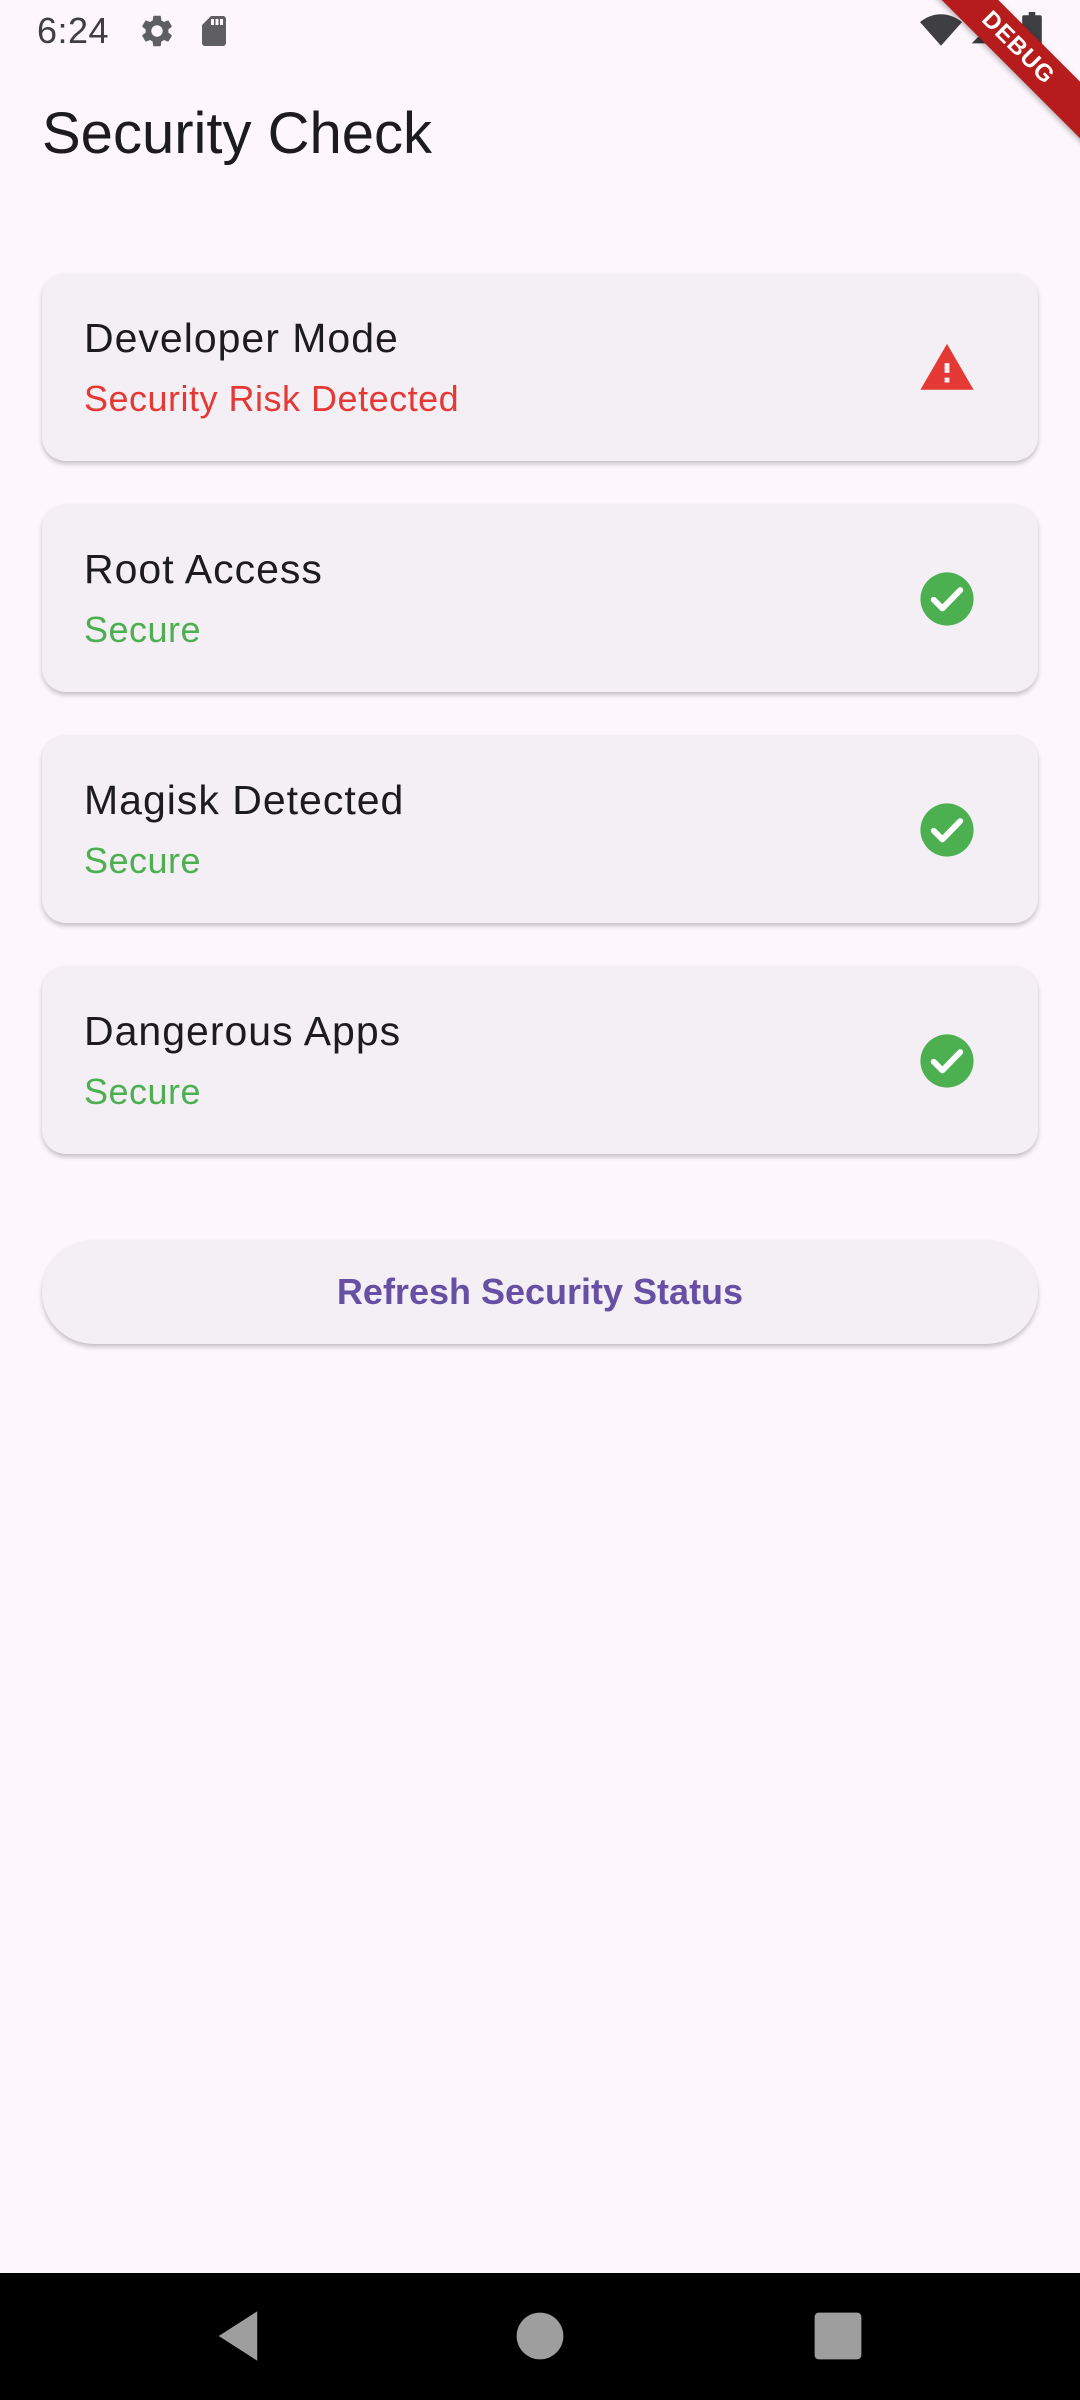  What do you see at coordinates (540, 367) in the screenshot?
I see `check-card-developer-mode: Developer Mode Security Risk Detected` at bounding box center [540, 367].